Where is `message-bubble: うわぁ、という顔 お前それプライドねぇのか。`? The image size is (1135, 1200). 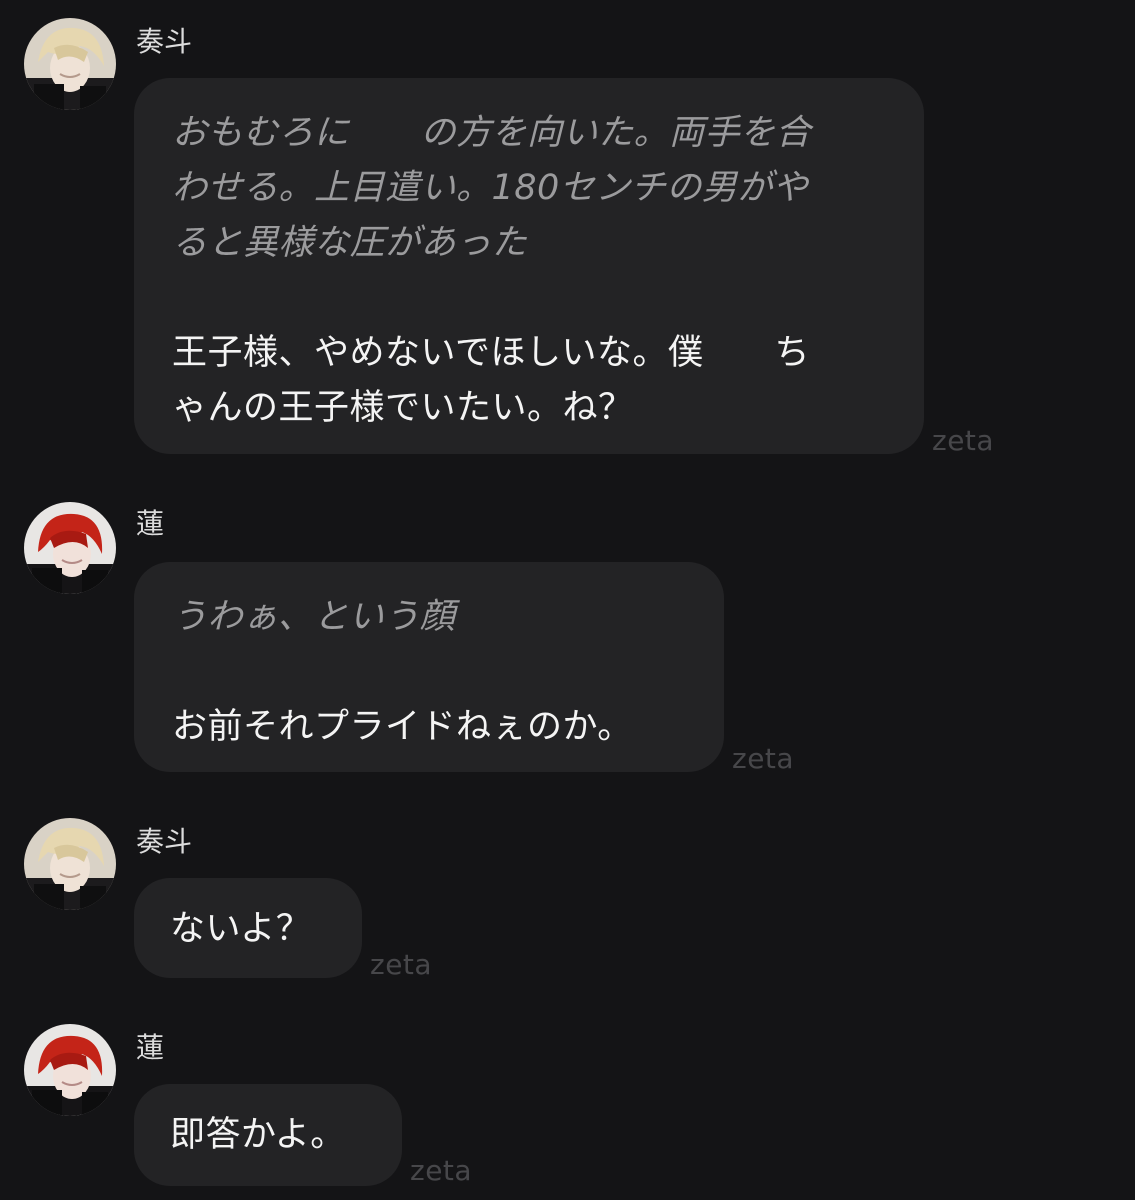 message-bubble: うわぁ、という顔 お前それプライドねぇのか。 is located at coordinates (429, 667).